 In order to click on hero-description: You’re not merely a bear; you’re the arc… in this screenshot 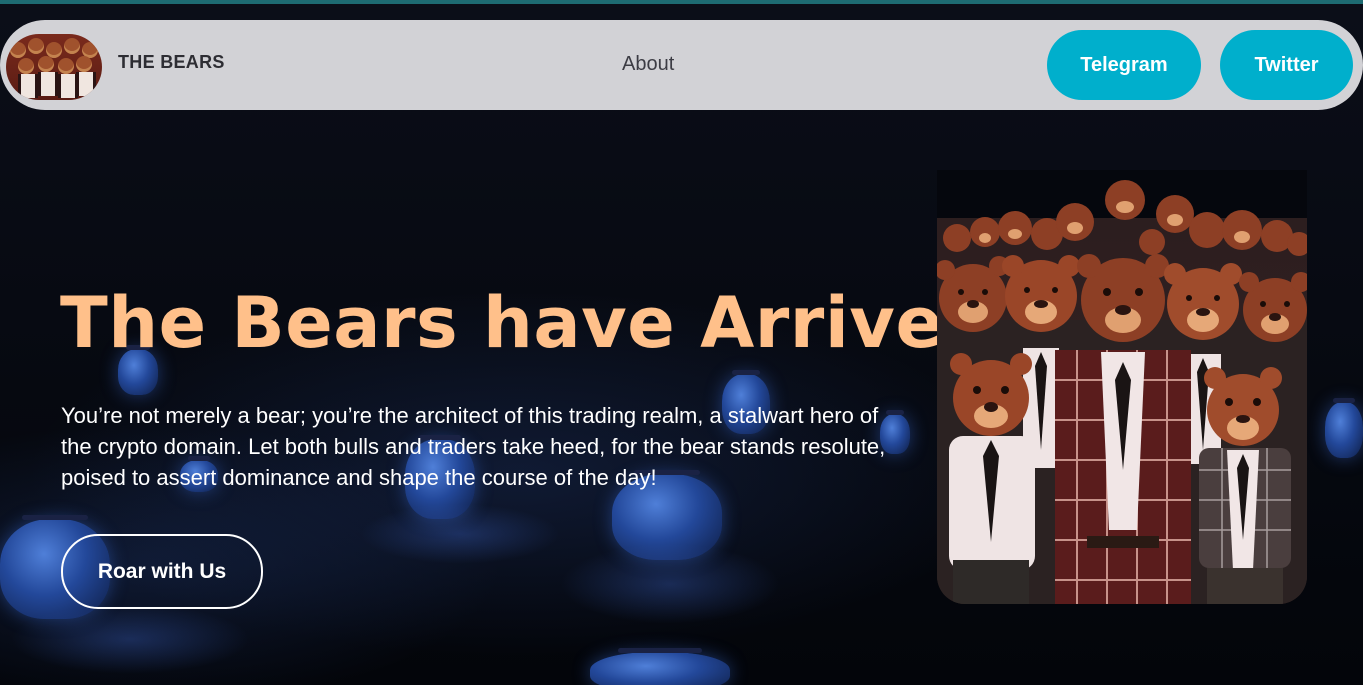, I will do `click(473, 446)`.